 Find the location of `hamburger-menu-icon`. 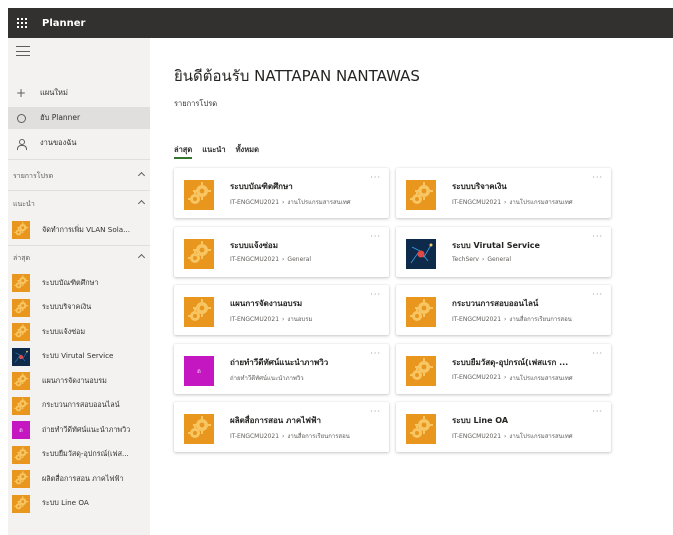

hamburger-menu-icon is located at coordinates (23, 51).